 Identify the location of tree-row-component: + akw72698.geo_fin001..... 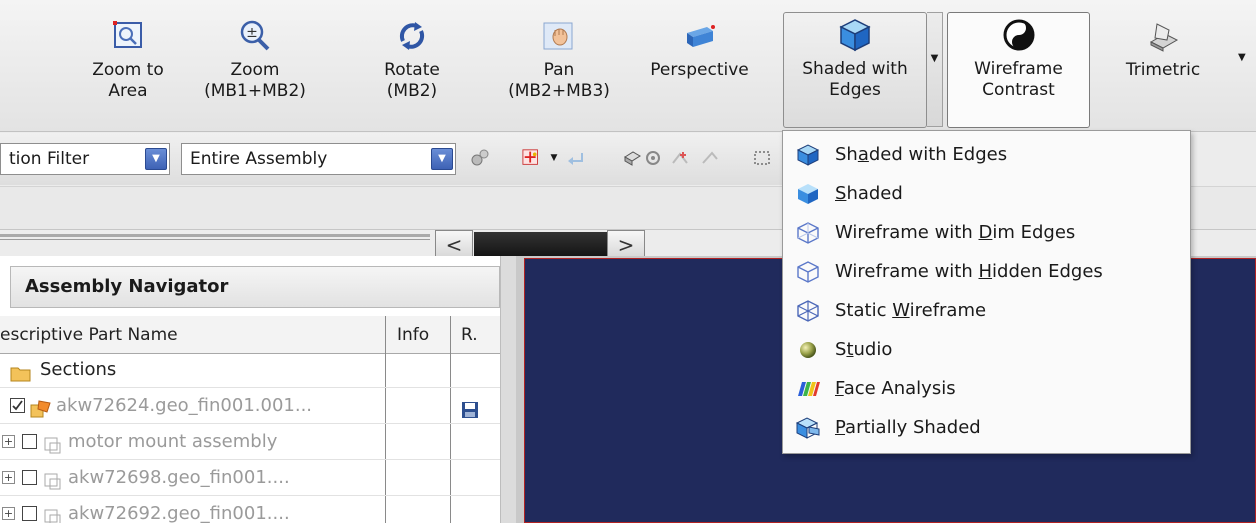
(250, 478).